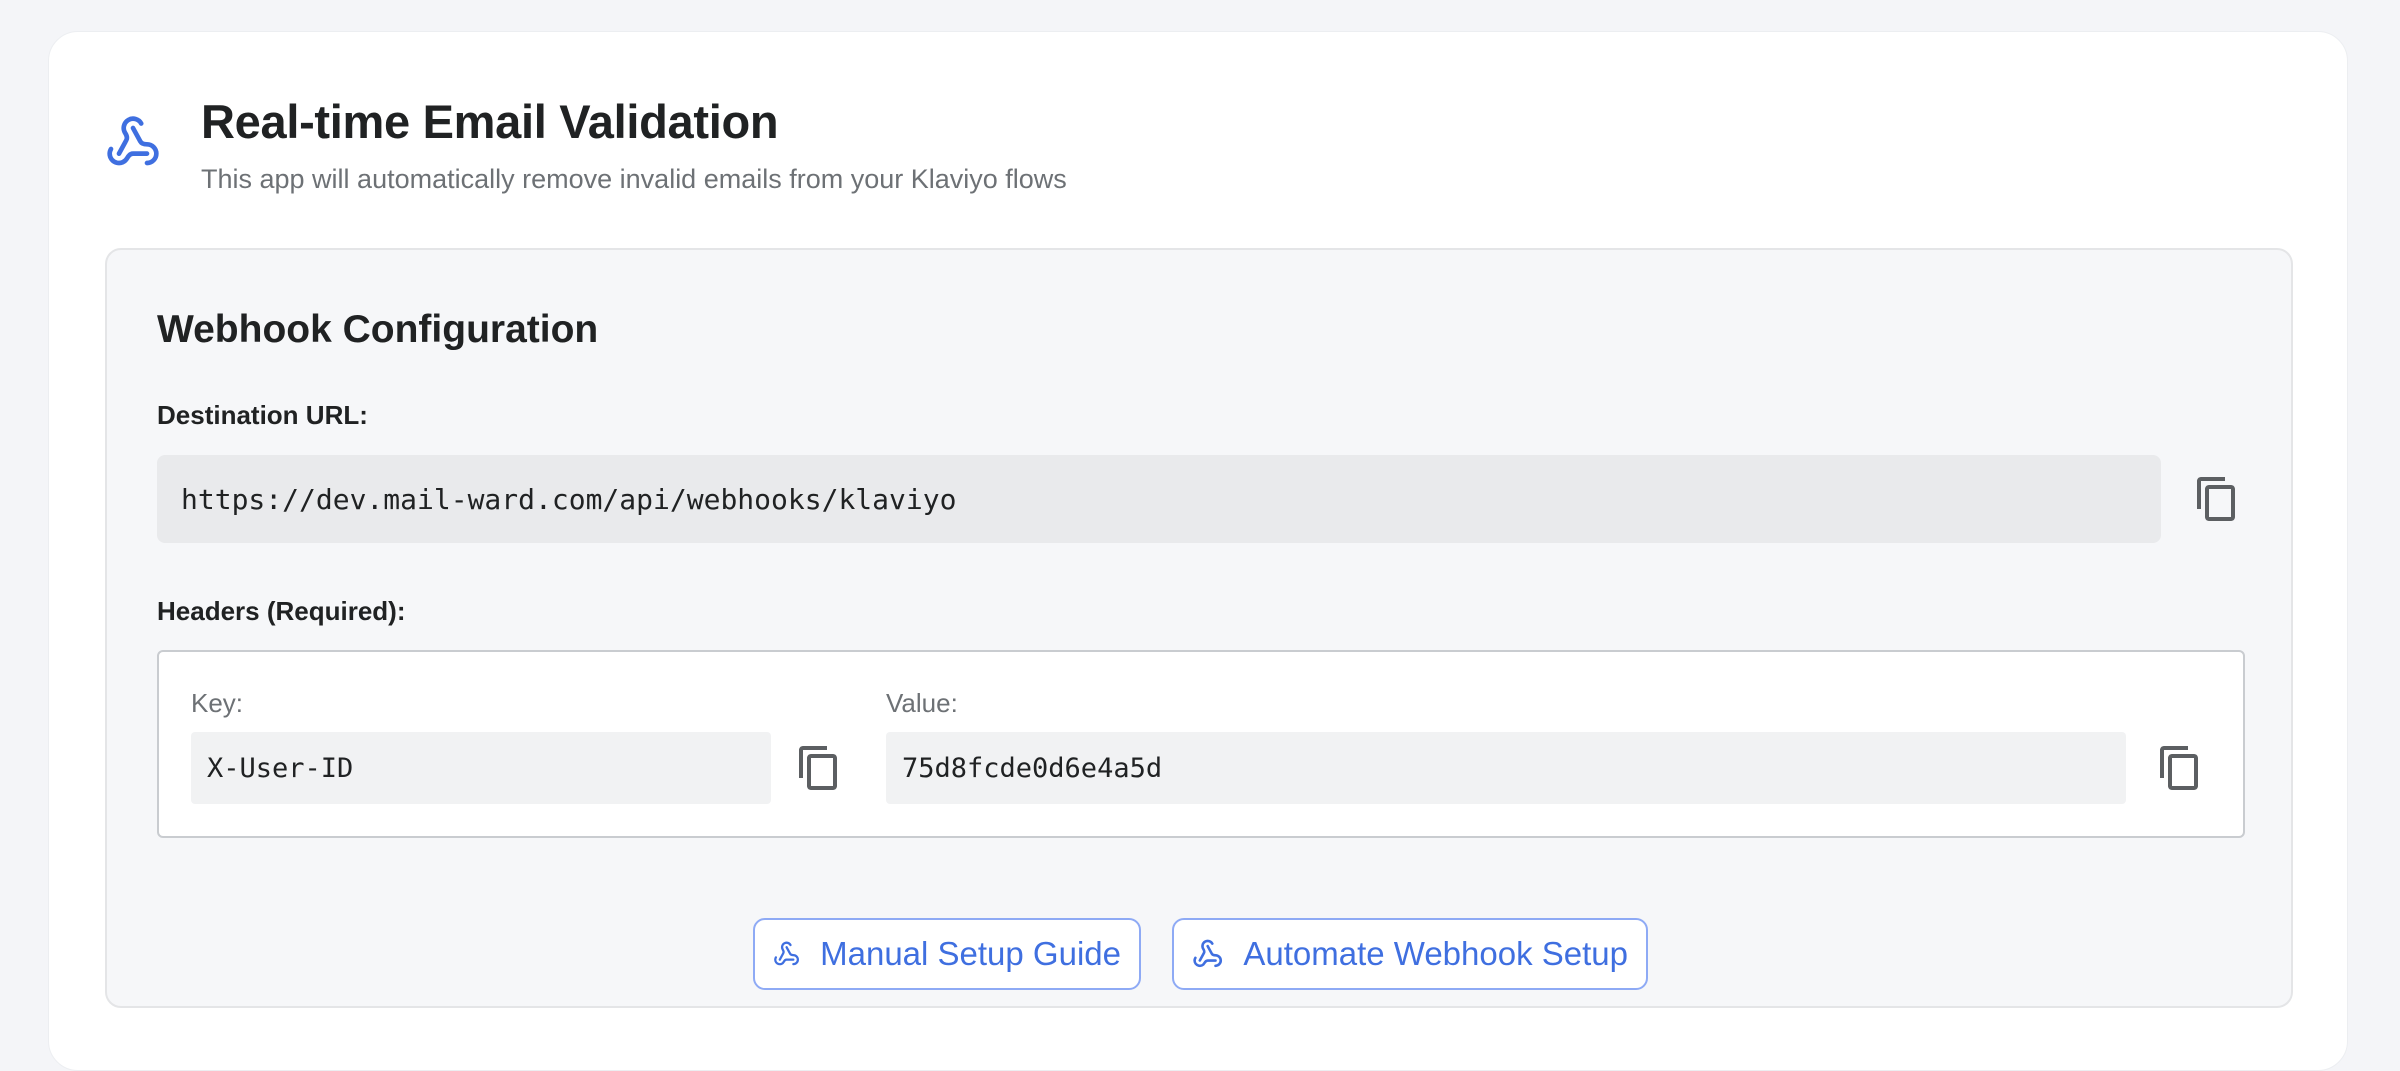  Describe the element at coordinates (262, 415) in the screenshot. I see `destination-url-label: Destination URL:` at that location.